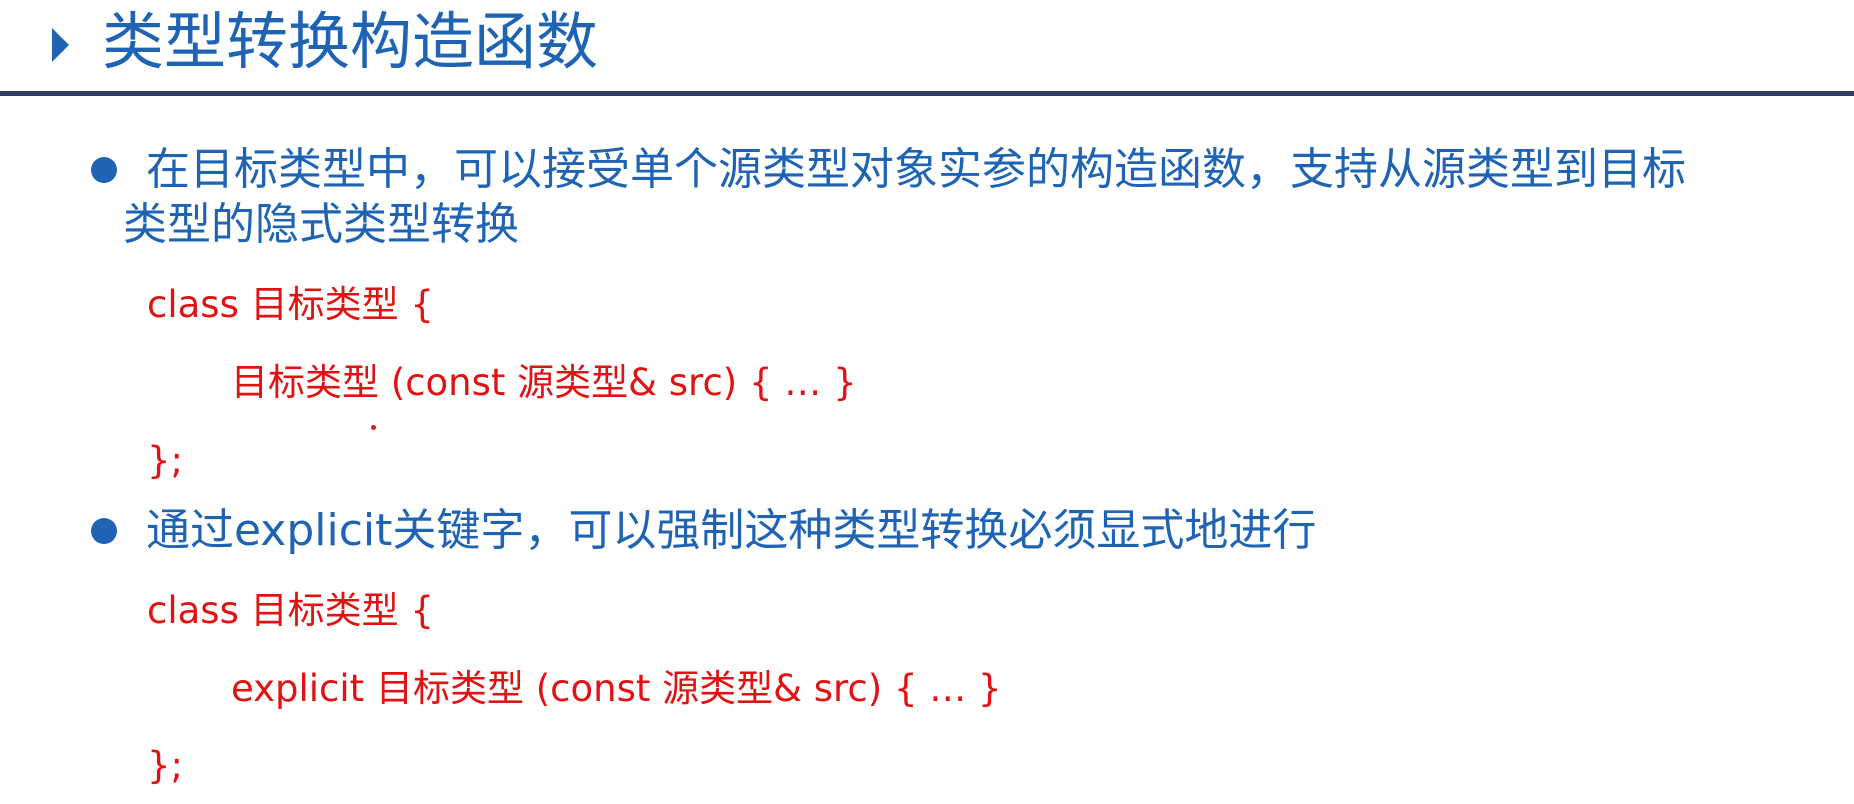 The height and width of the screenshot is (804, 1854). I want to click on code-line: 目标类型 (const 源类型& src) { … }, so click(544, 382).